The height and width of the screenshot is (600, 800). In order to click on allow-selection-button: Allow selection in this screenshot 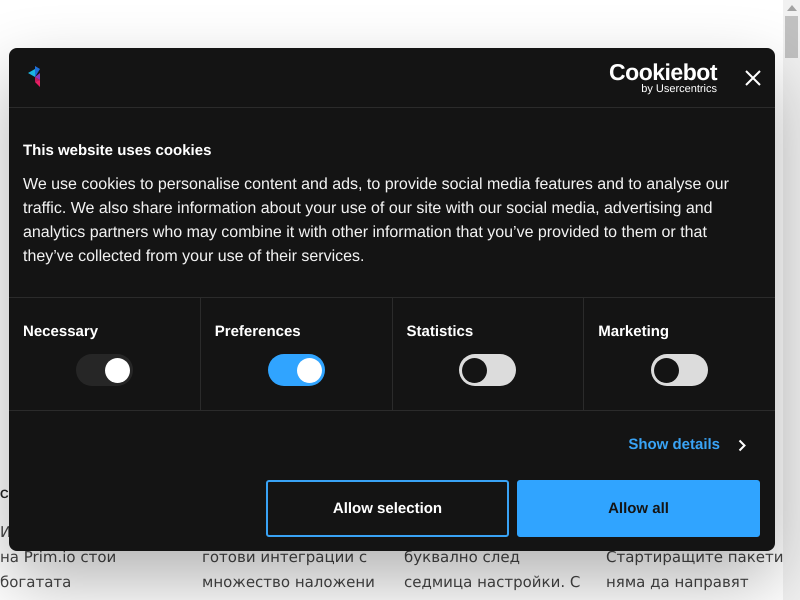, I will do `click(387, 508)`.